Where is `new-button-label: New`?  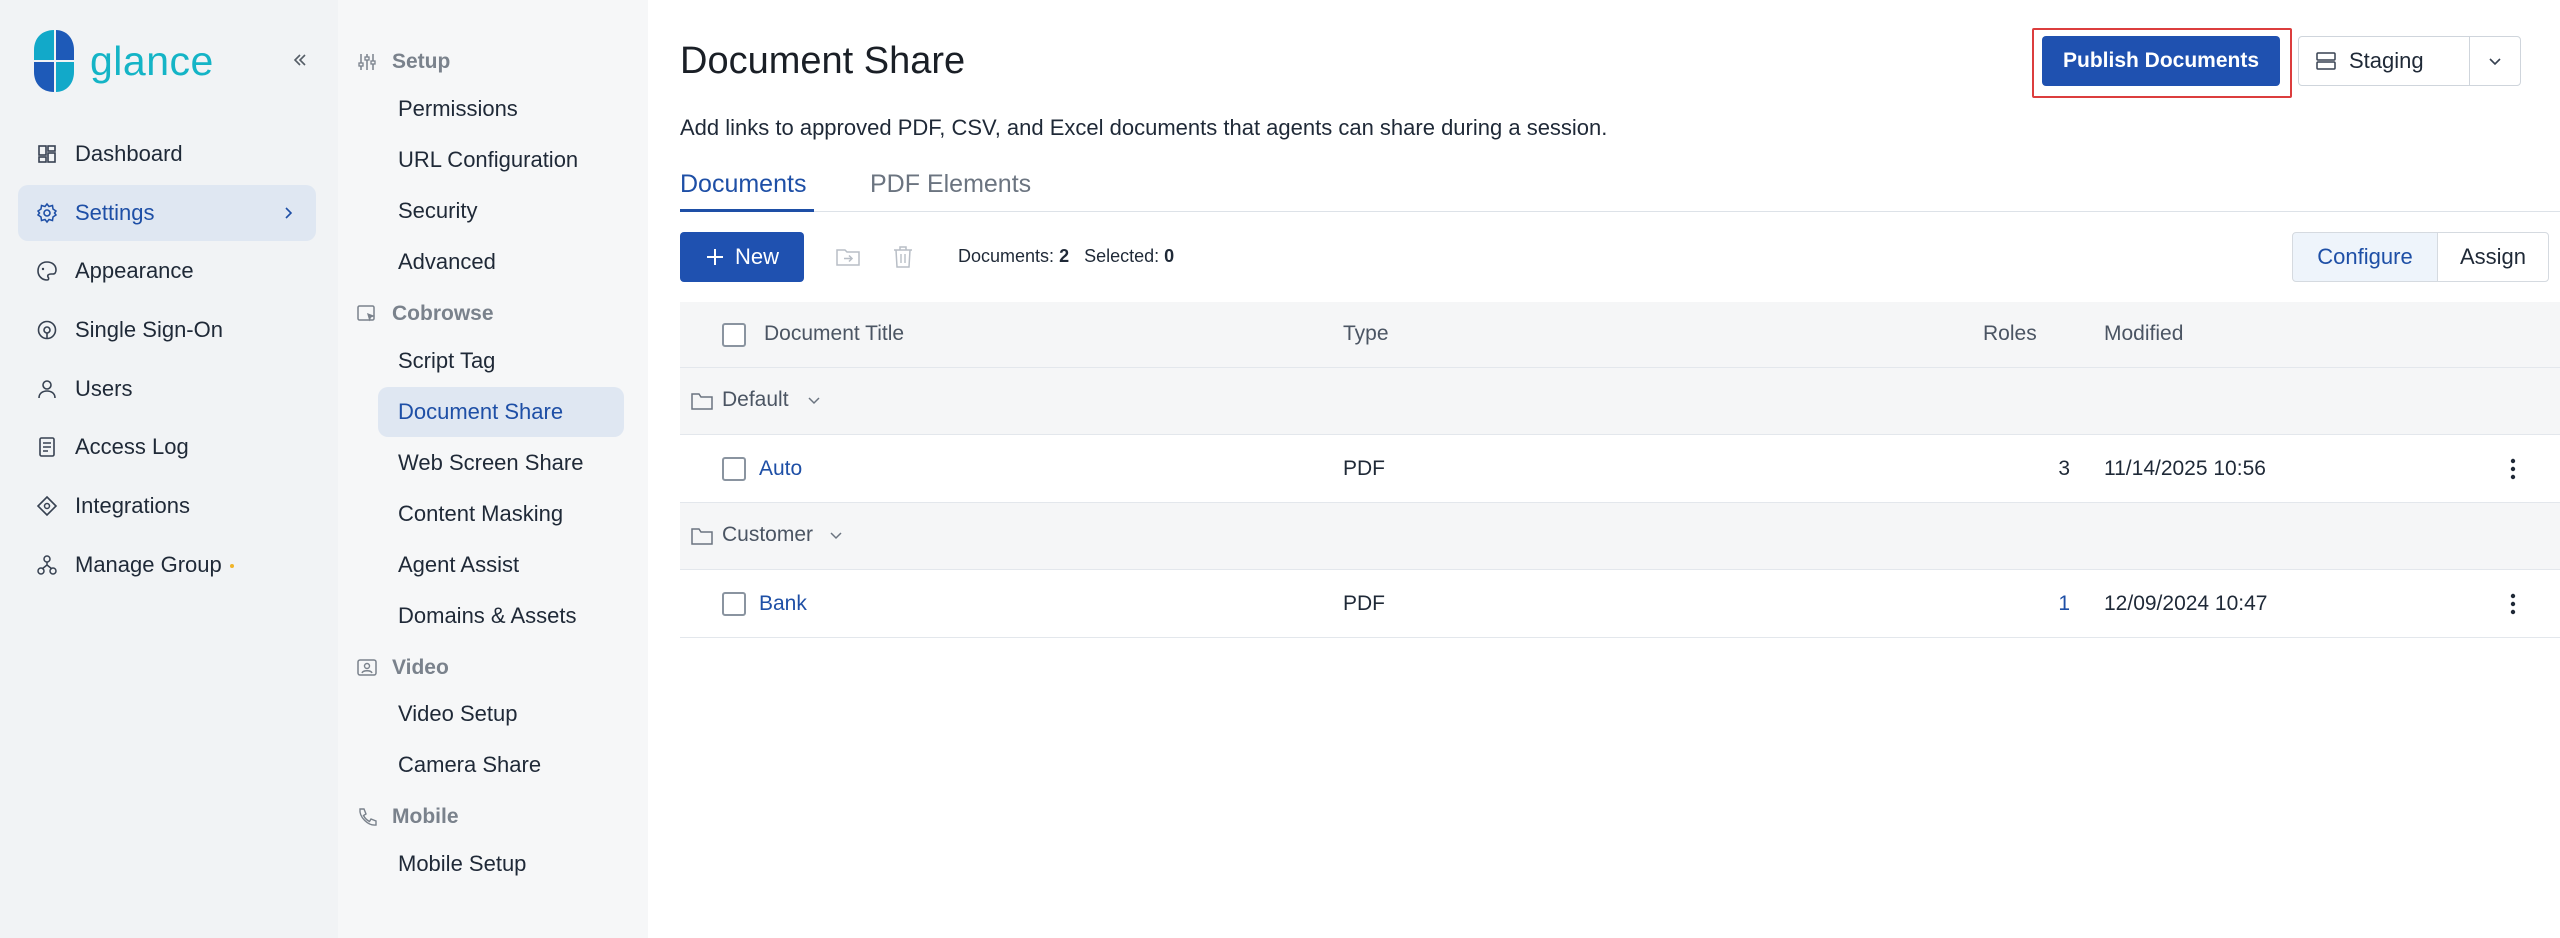 new-button-label: New is located at coordinates (756, 256).